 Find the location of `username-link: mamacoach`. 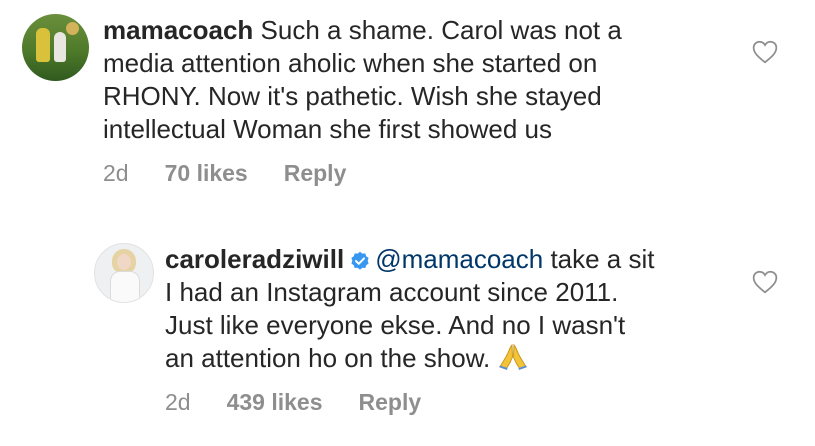

username-link: mamacoach is located at coordinates (178, 30).